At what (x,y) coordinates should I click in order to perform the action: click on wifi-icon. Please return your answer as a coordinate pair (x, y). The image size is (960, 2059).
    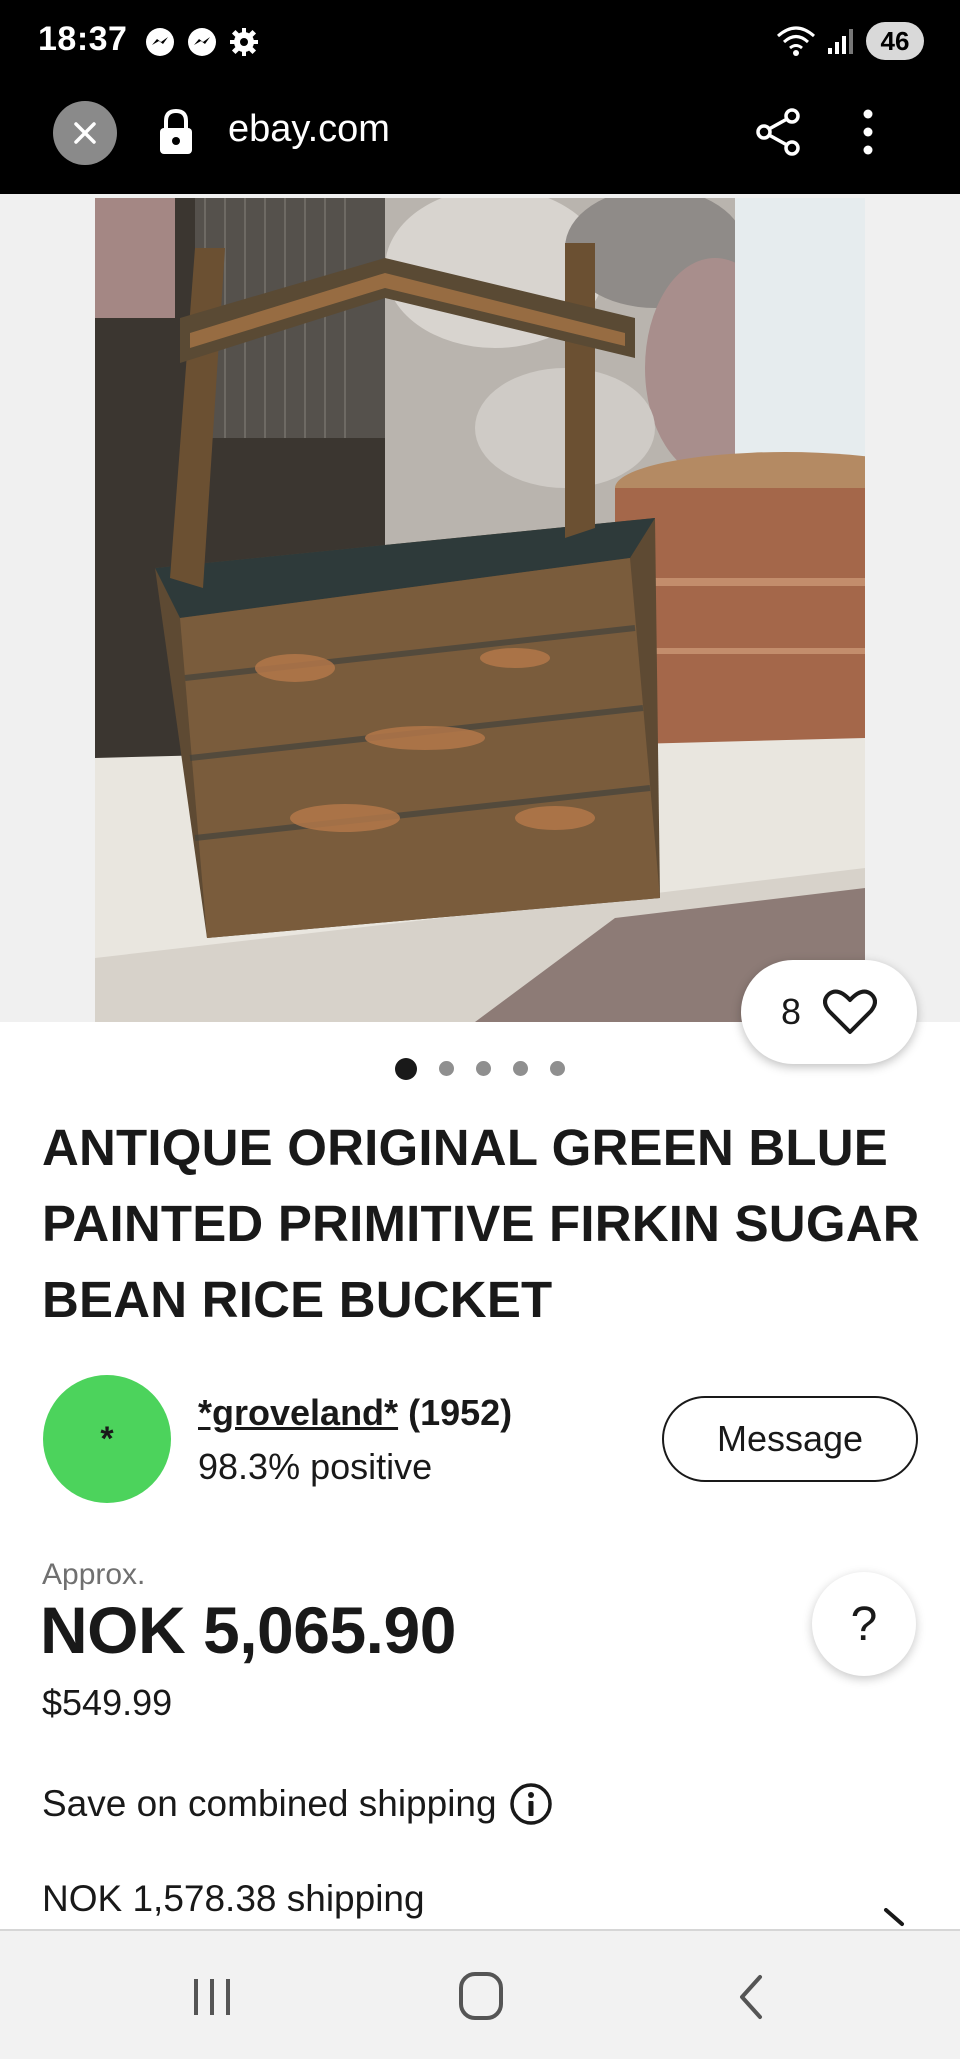
    Looking at the image, I should click on (796, 41).